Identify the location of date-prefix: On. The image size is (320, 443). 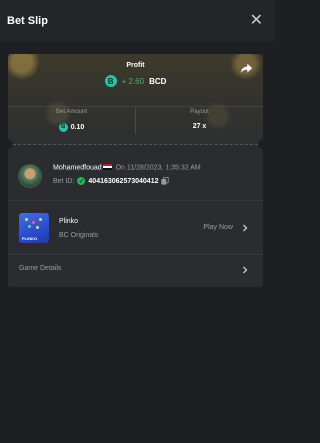
(120, 168).